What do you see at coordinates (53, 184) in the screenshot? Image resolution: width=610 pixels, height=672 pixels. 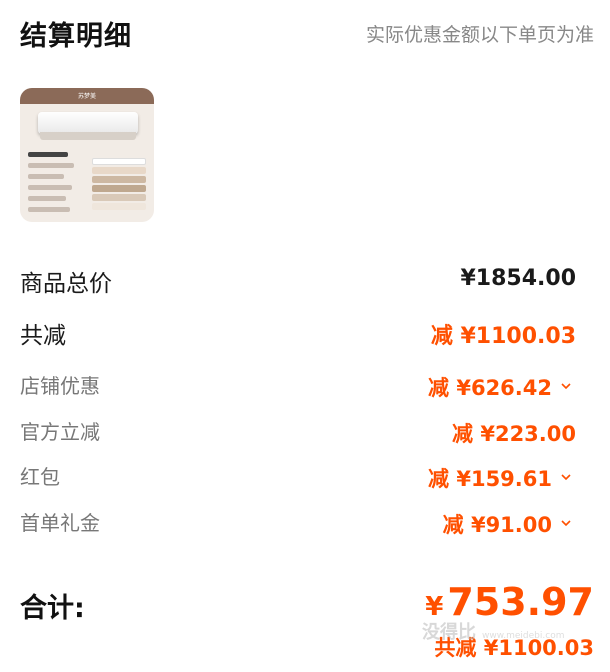 I see `layer-labels-illustration` at bounding box center [53, 184].